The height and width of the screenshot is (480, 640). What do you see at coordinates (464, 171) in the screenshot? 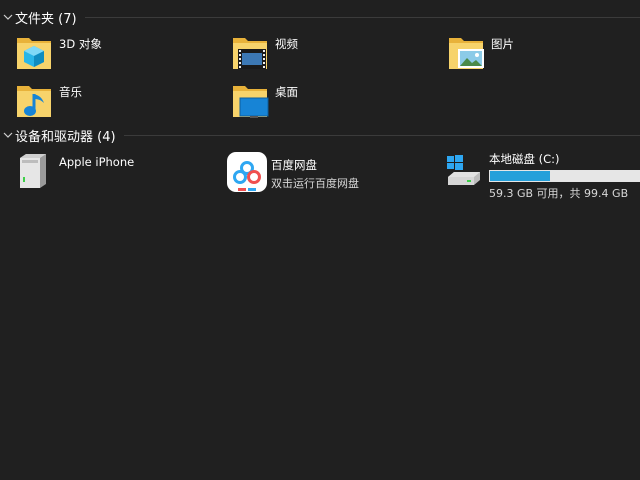
I see `windows-drive-icon` at bounding box center [464, 171].